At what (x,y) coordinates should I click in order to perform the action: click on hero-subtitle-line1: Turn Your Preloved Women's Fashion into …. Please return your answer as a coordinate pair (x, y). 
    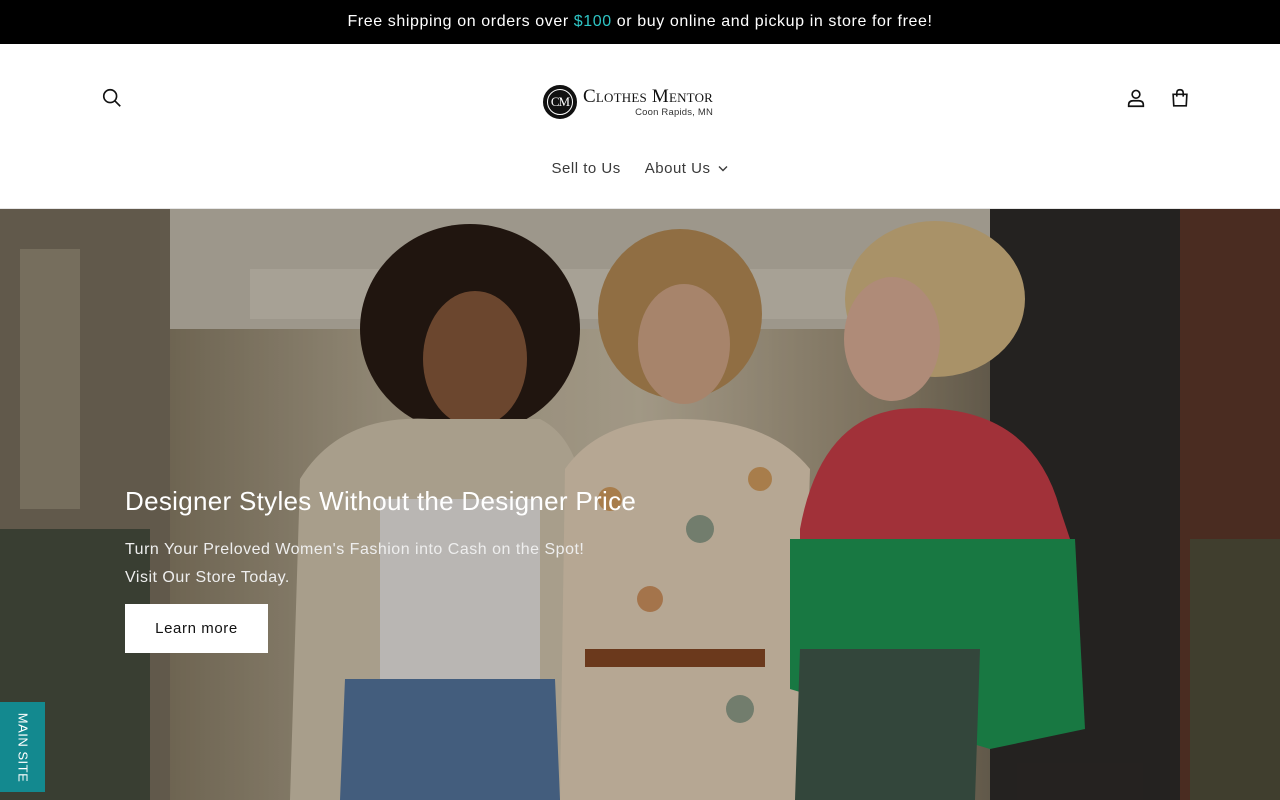
    Looking at the image, I should click on (355, 549).